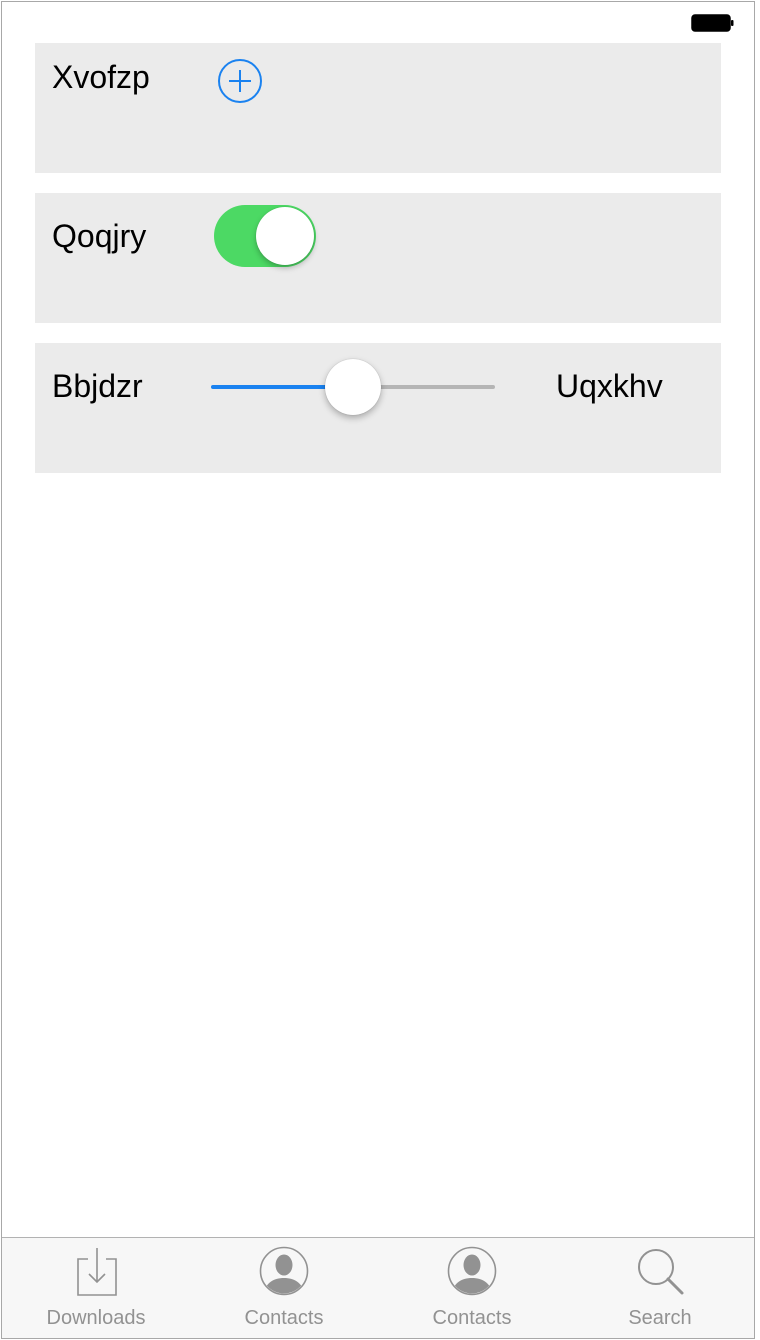 This screenshot has height=1340, width=760. Describe the element at coordinates (97, 386) in the screenshot. I see `row-label-bbjdzr: Bbjdzr` at that location.